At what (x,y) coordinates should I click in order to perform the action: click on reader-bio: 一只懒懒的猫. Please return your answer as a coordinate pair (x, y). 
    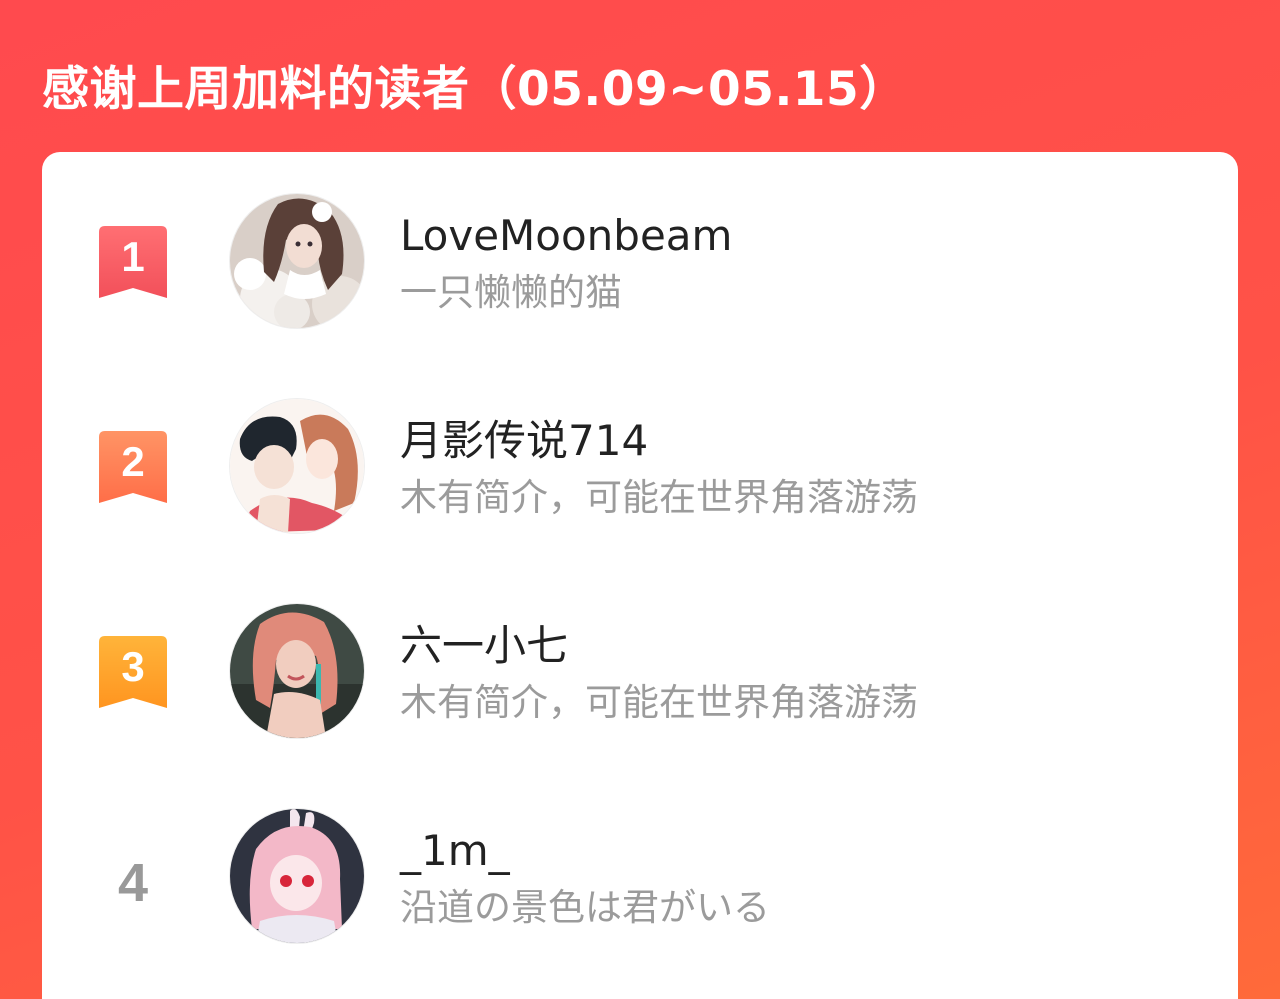
    Looking at the image, I should click on (511, 292).